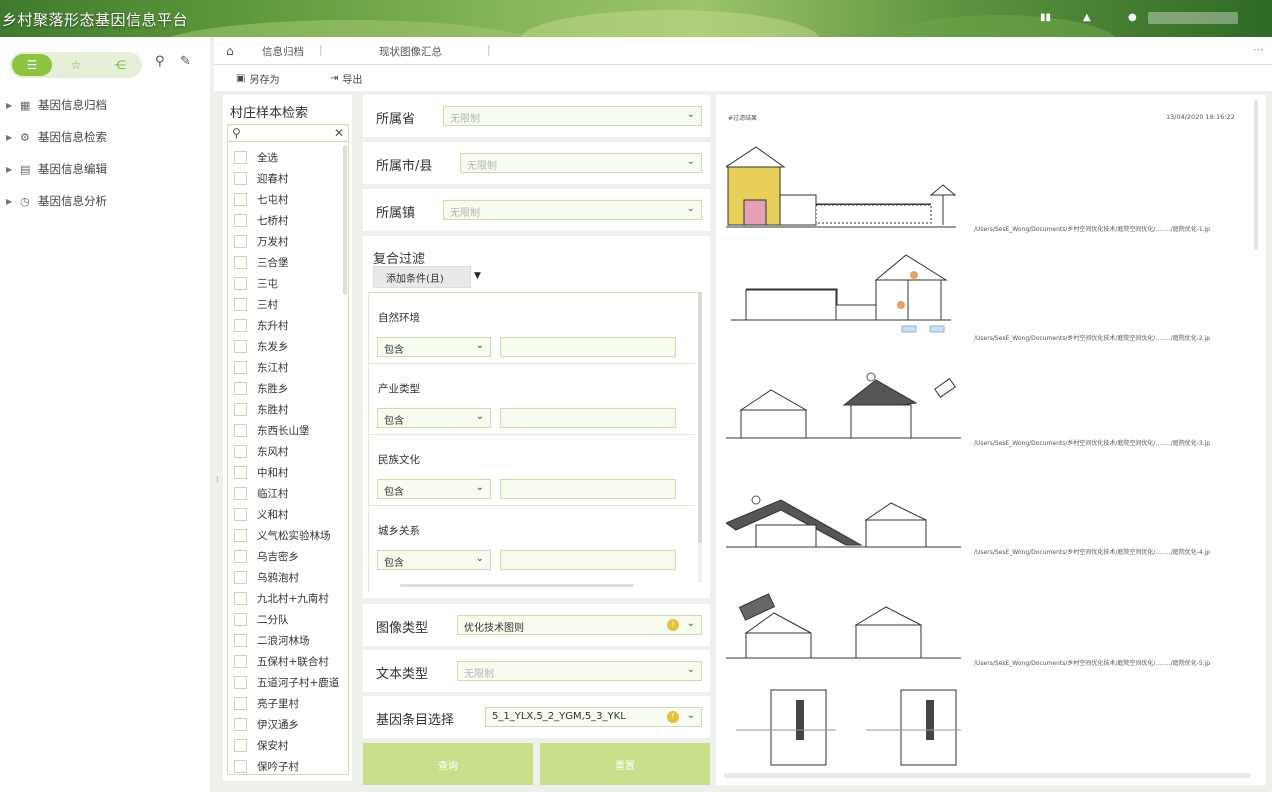 This screenshot has width=1272, height=792. What do you see at coordinates (1087, 17) in the screenshot?
I see `bell-icon: ▲` at bounding box center [1087, 17].